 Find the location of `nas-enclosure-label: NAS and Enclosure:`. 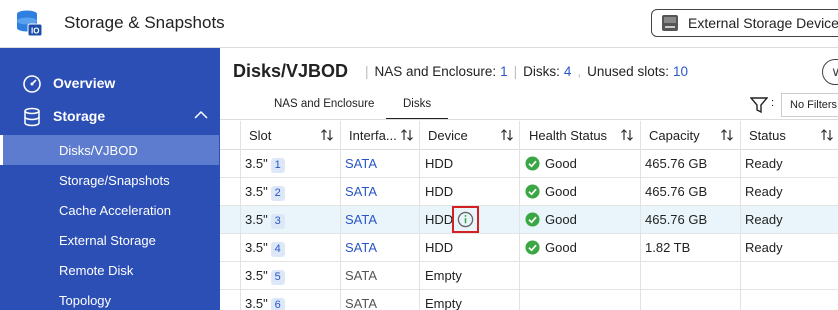

nas-enclosure-label: NAS and Enclosure: is located at coordinates (435, 71).